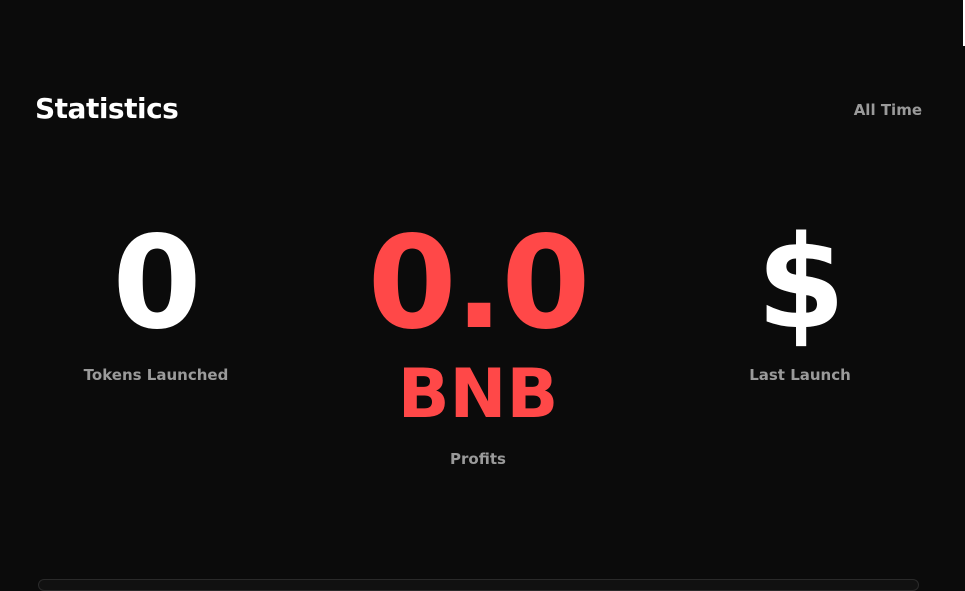 Image resolution: width=965 pixels, height=591 pixels. Describe the element at coordinates (156, 375) in the screenshot. I see `tokens-launched-label: Tokens Launched` at that location.